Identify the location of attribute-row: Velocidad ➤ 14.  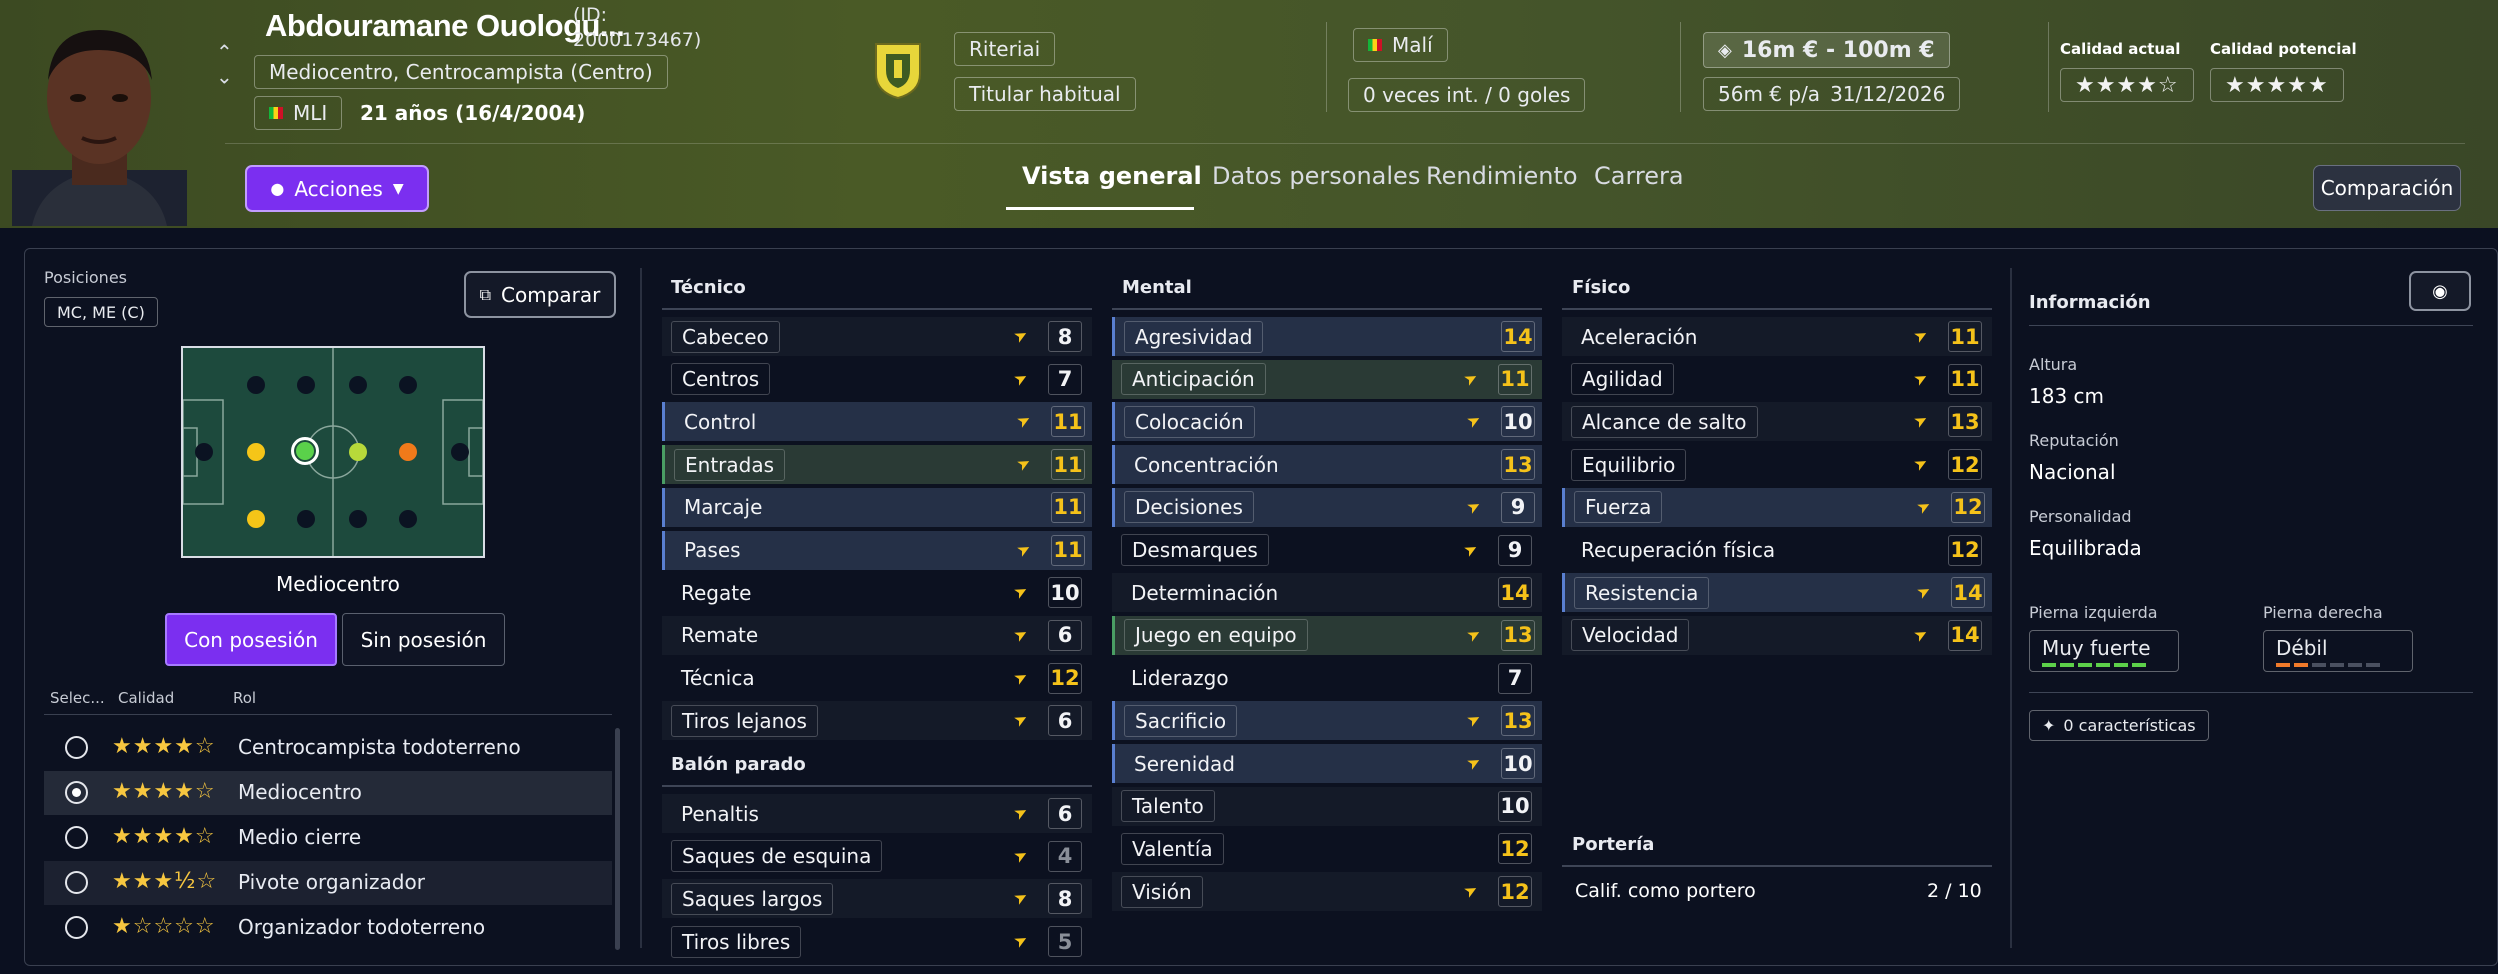
(1777, 635).